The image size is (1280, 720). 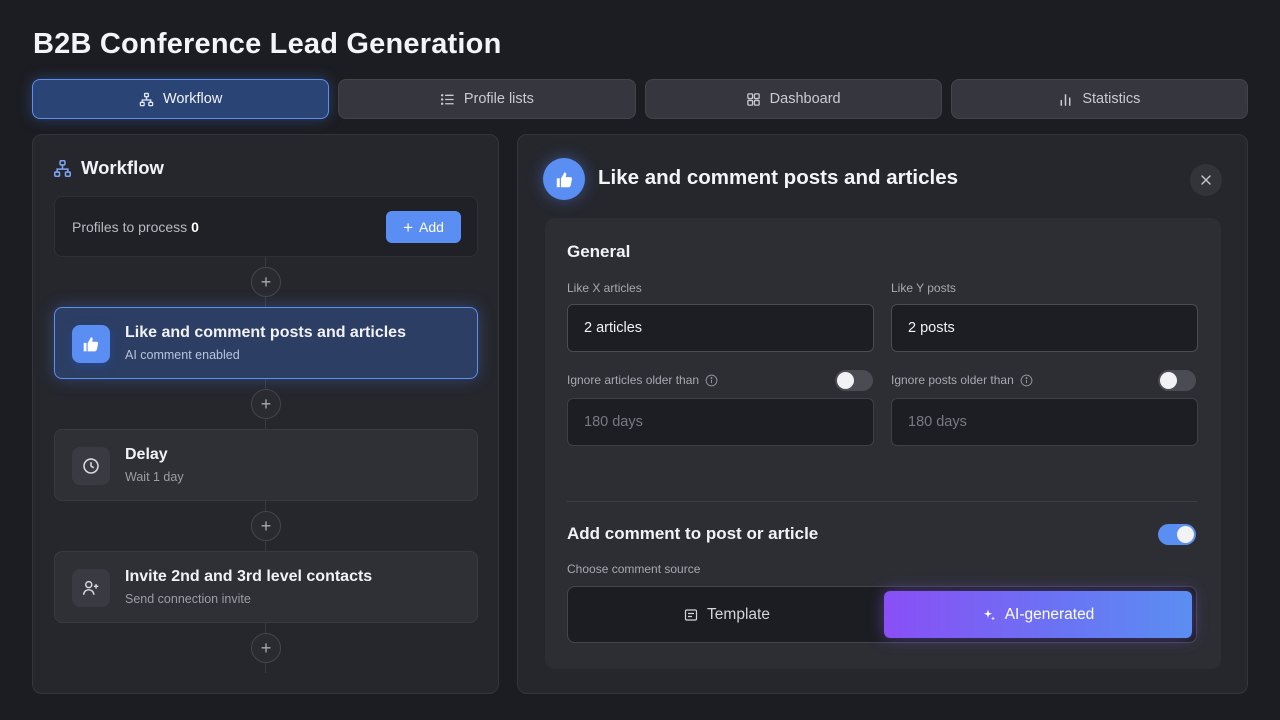 I want to click on general-section-title: General, so click(x=599, y=251).